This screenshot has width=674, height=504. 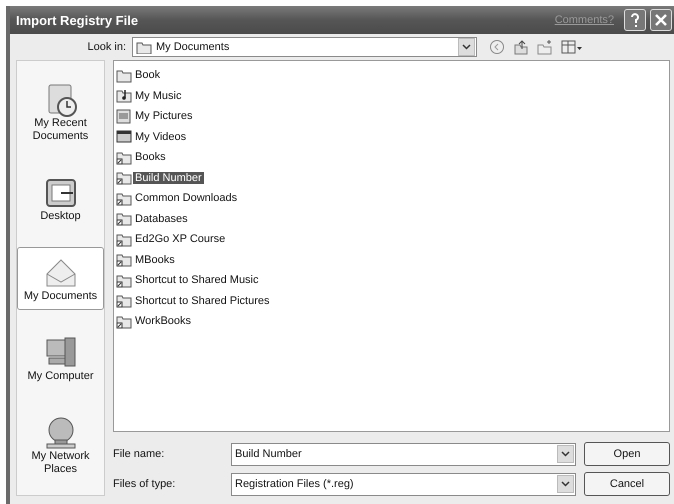 I want to click on look-in-value: My Documents, so click(x=193, y=47).